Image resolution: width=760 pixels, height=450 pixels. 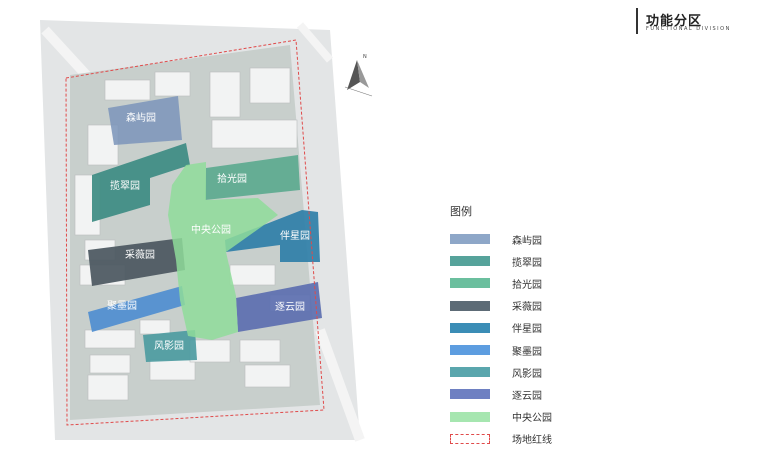 I want to click on legend-item: 聚墨园, so click(x=550, y=350).